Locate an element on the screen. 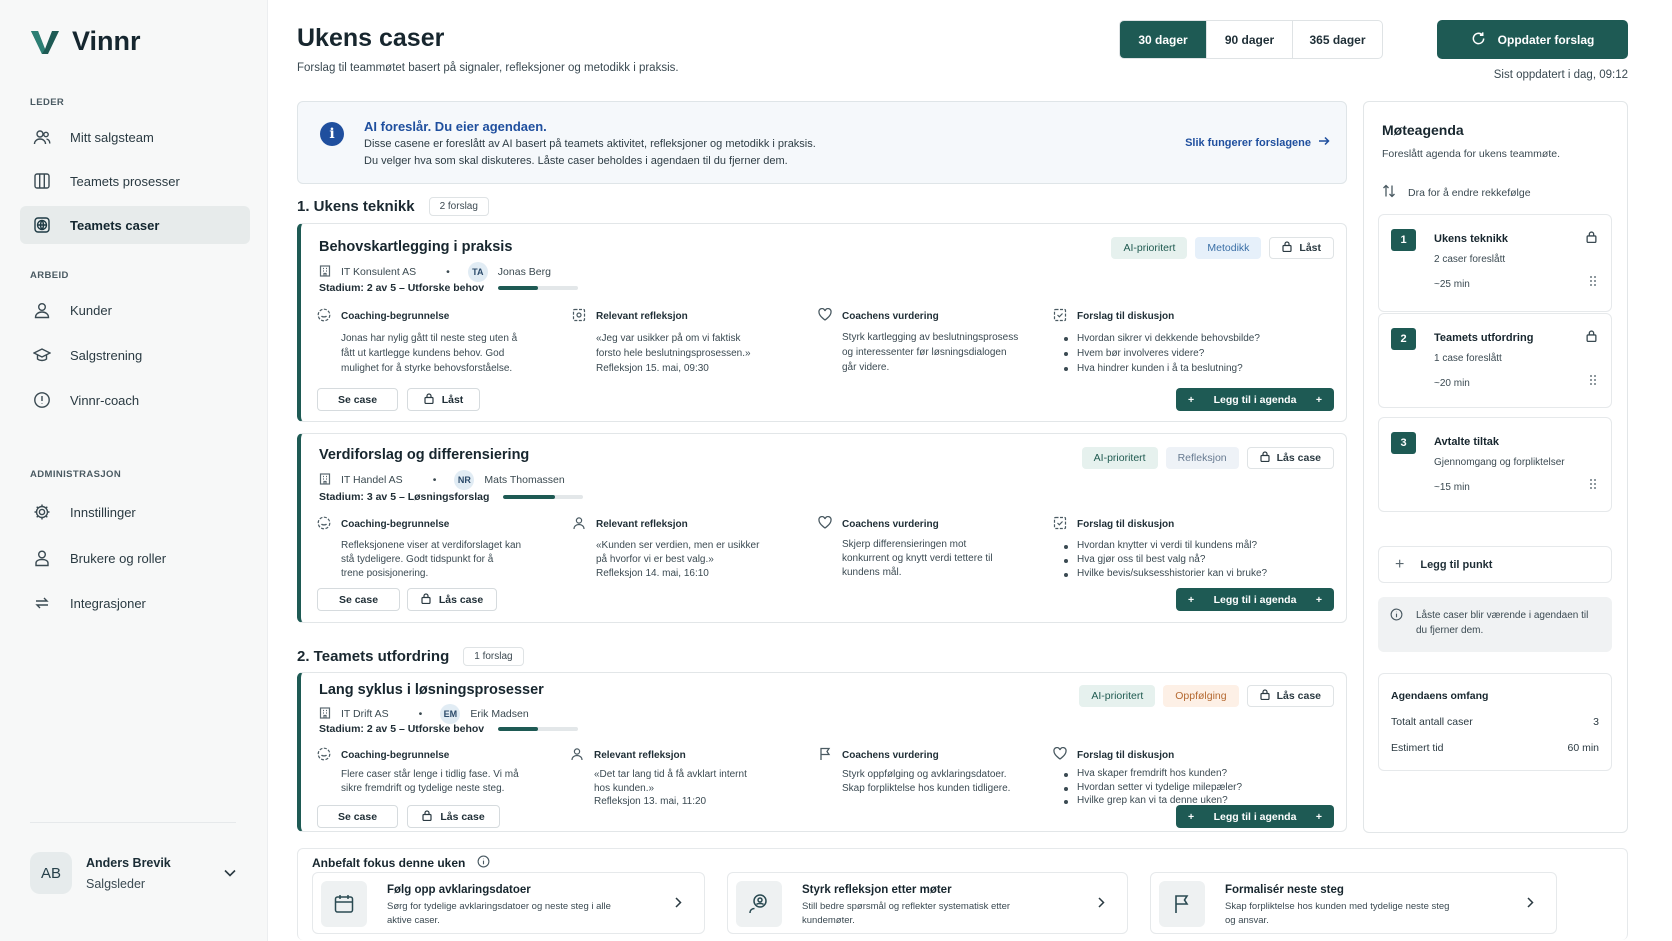 The height and width of the screenshot is (941, 1672). sidebar-item-kunder: Kunder is located at coordinates (135, 310).